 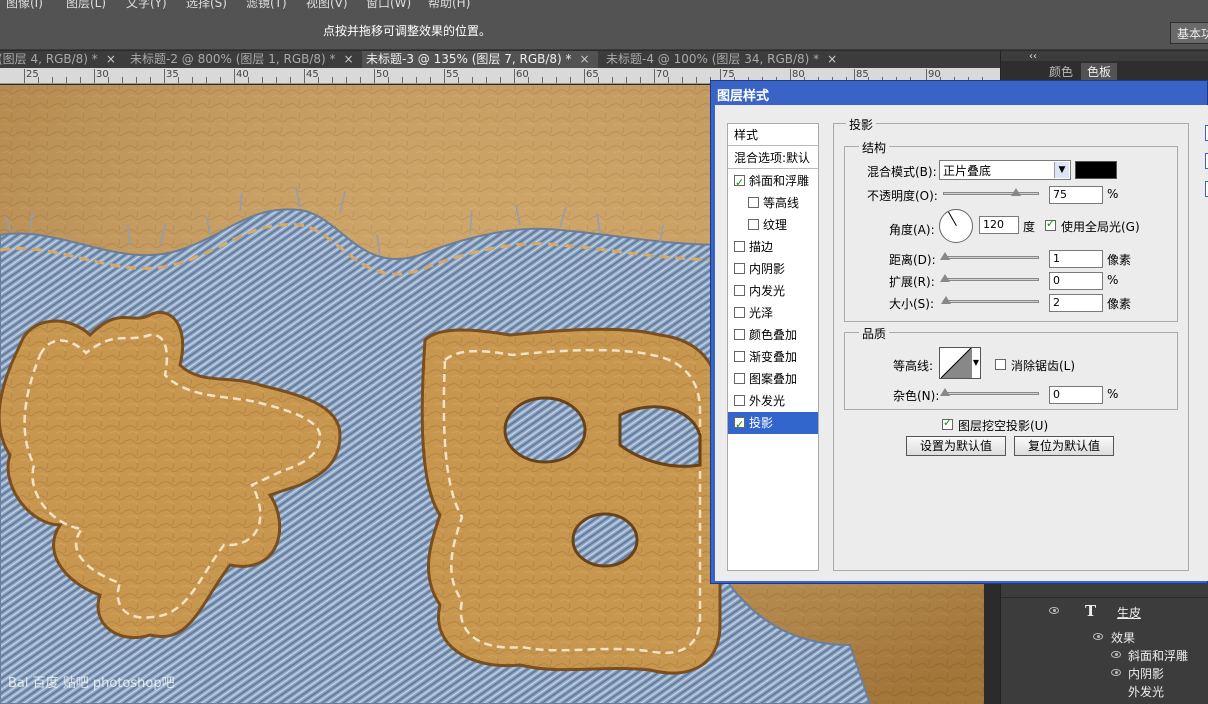 What do you see at coordinates (1099, 72) in the screenshot?
I see `tab-swatches: 色板` at bounding box center [1099, 72].